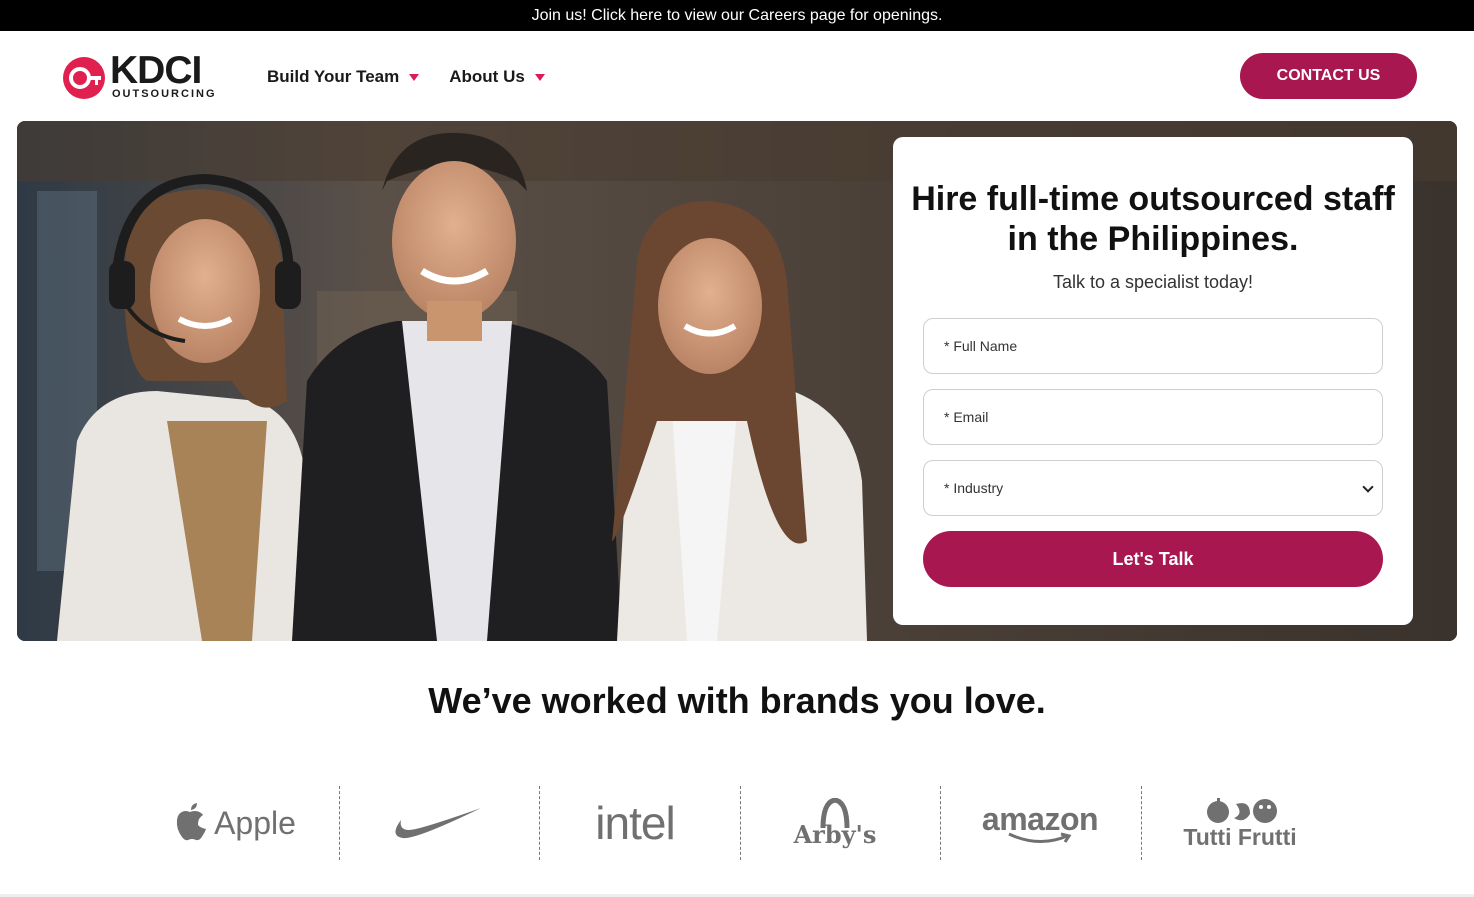 Image resolution: width=1474 pixels, height=897 pixels. Describe the element at coordinates (255, 822) in the screenshot. I see `apple-wordmark: Apple` at that location.